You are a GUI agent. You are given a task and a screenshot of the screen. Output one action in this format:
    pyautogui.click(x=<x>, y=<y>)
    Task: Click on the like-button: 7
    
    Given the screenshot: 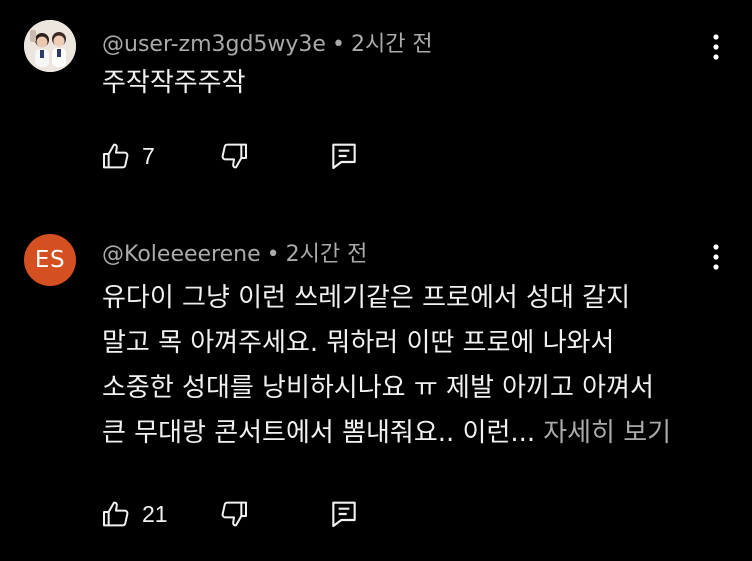 What is the action you would take?
    pyautogui.click(x=127, y=156)
    